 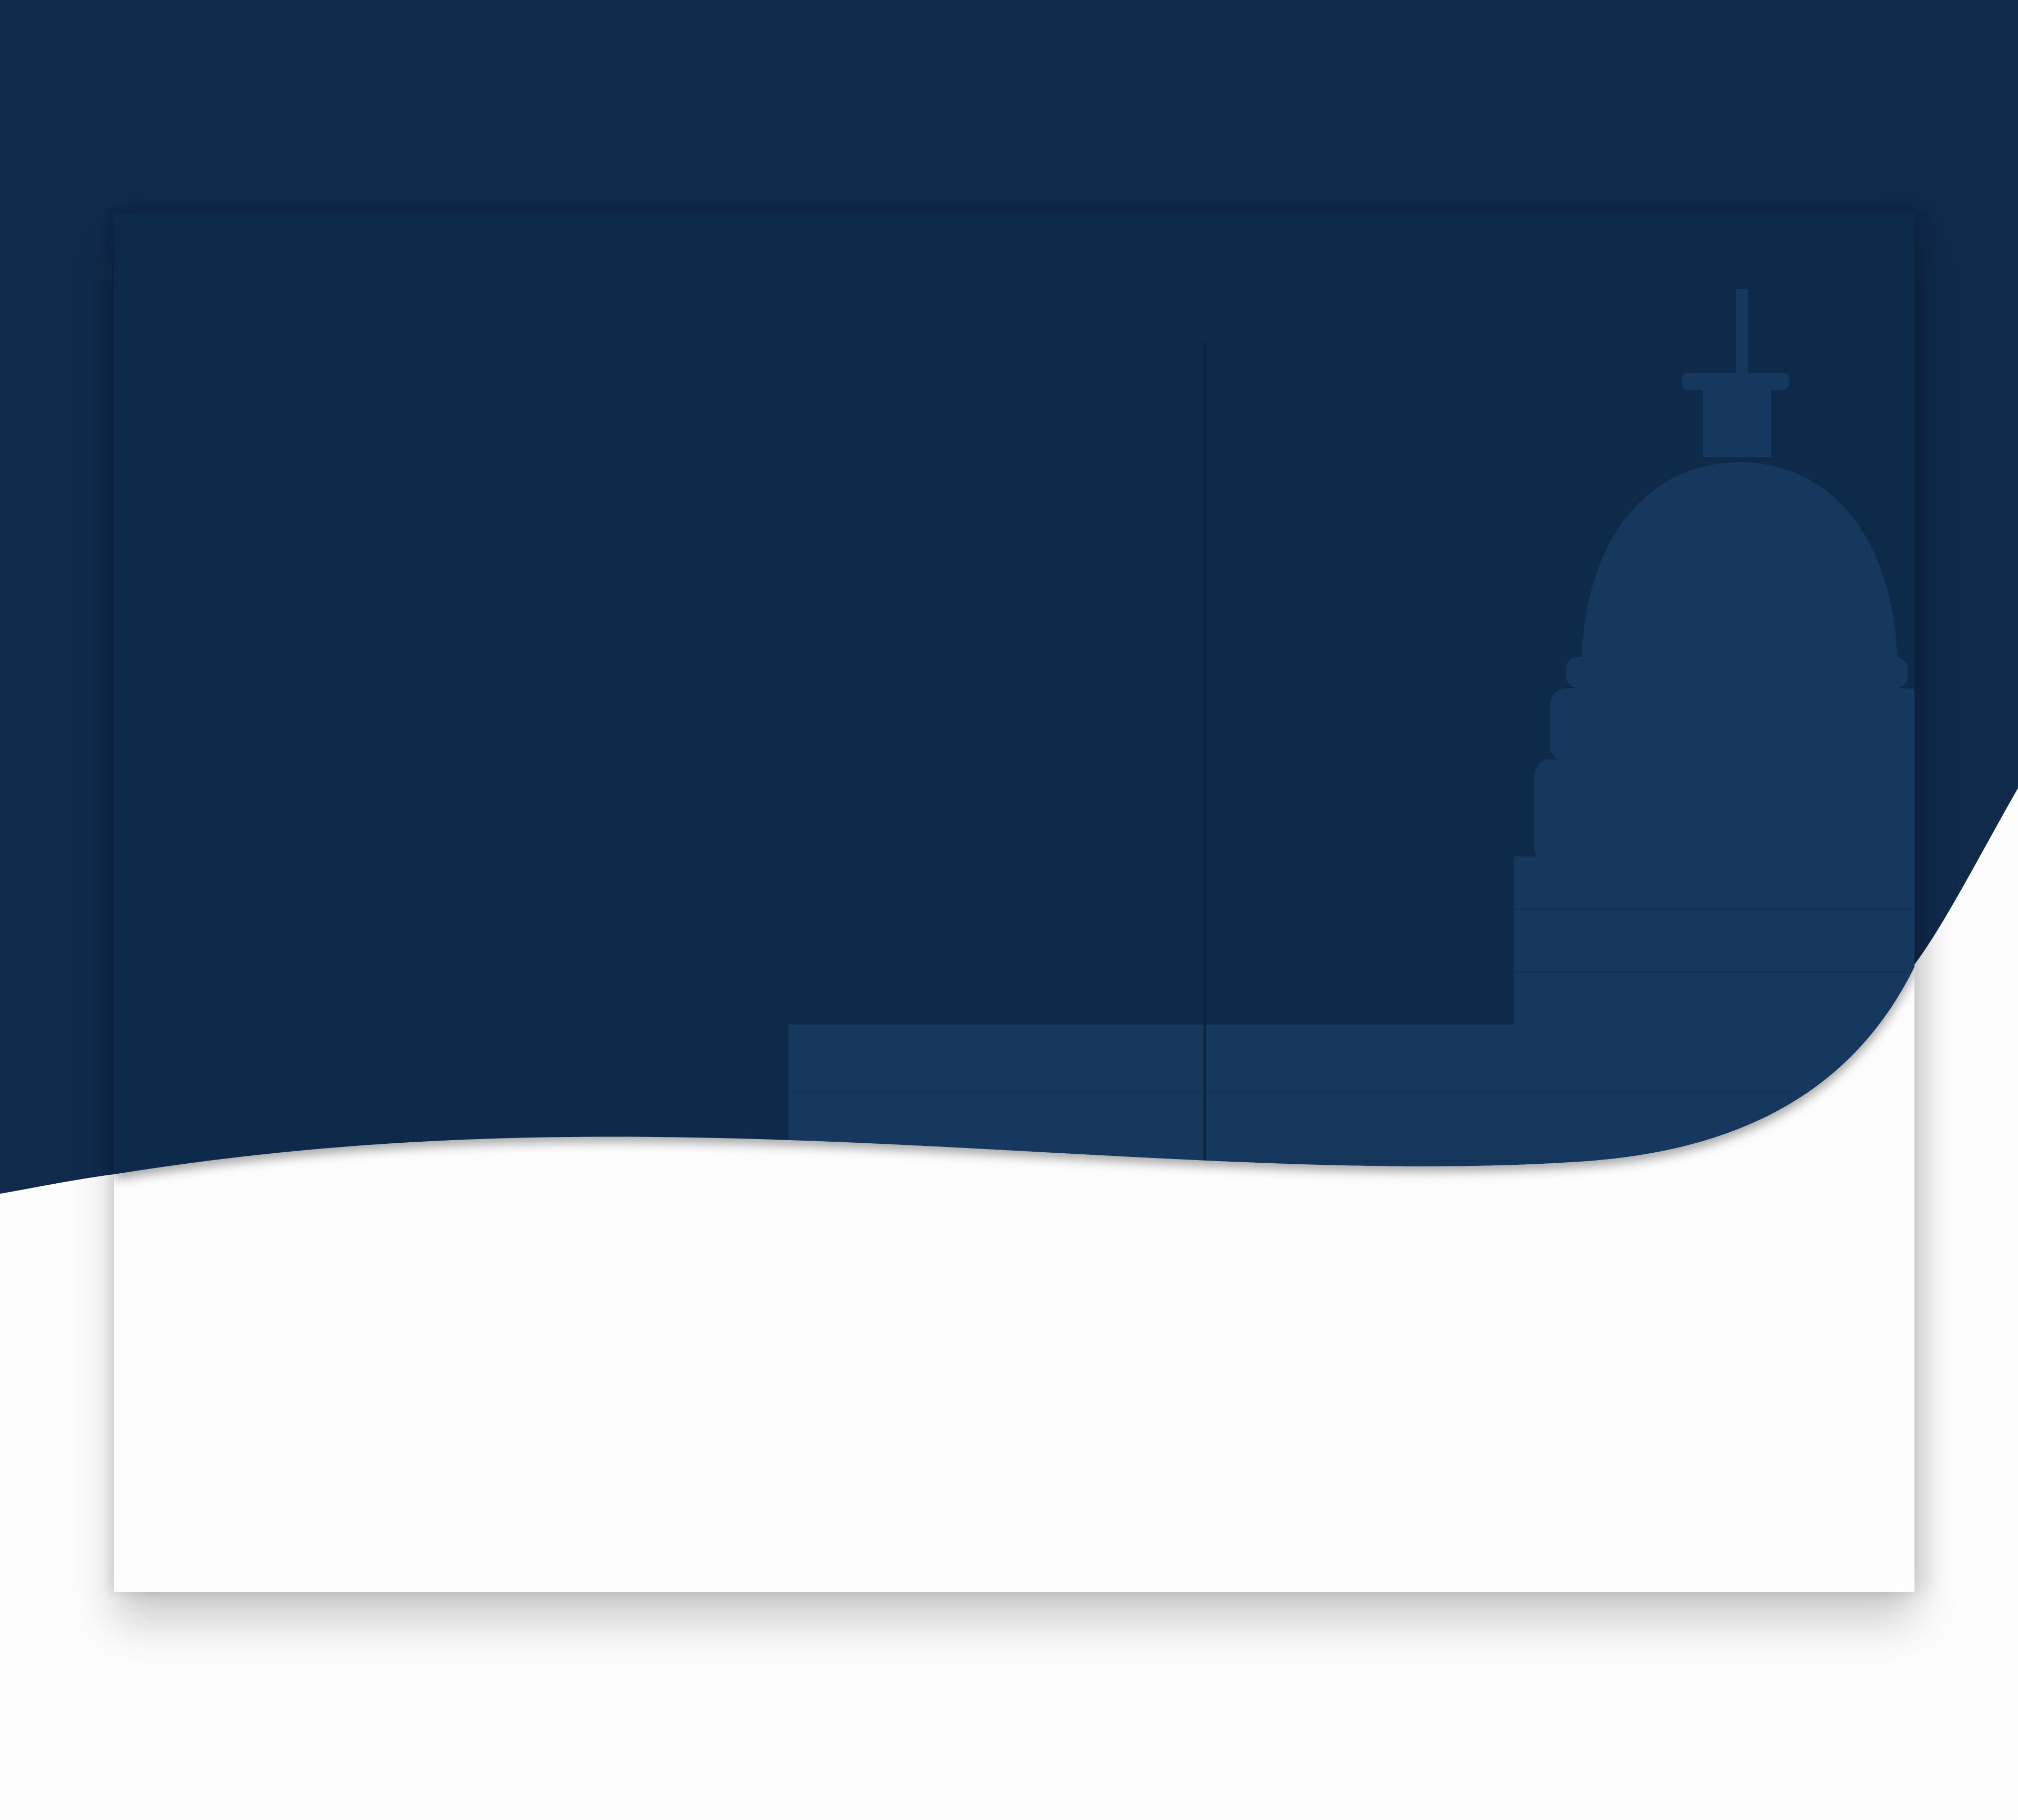 I want to click on bookshelf-window, so click(x=1204, y=754).